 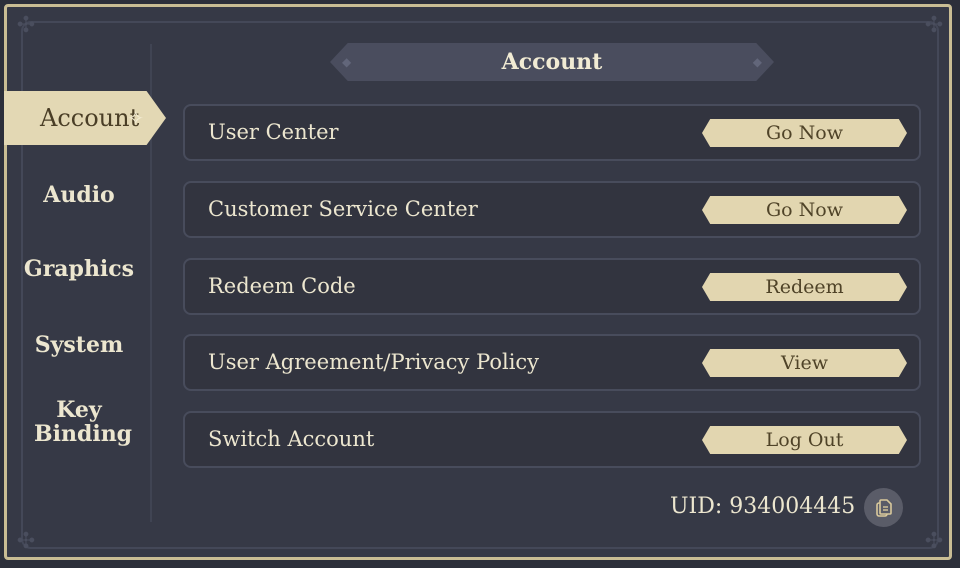 I want to click on uid-label: UID: 934004445, so click(x=763, y=506).